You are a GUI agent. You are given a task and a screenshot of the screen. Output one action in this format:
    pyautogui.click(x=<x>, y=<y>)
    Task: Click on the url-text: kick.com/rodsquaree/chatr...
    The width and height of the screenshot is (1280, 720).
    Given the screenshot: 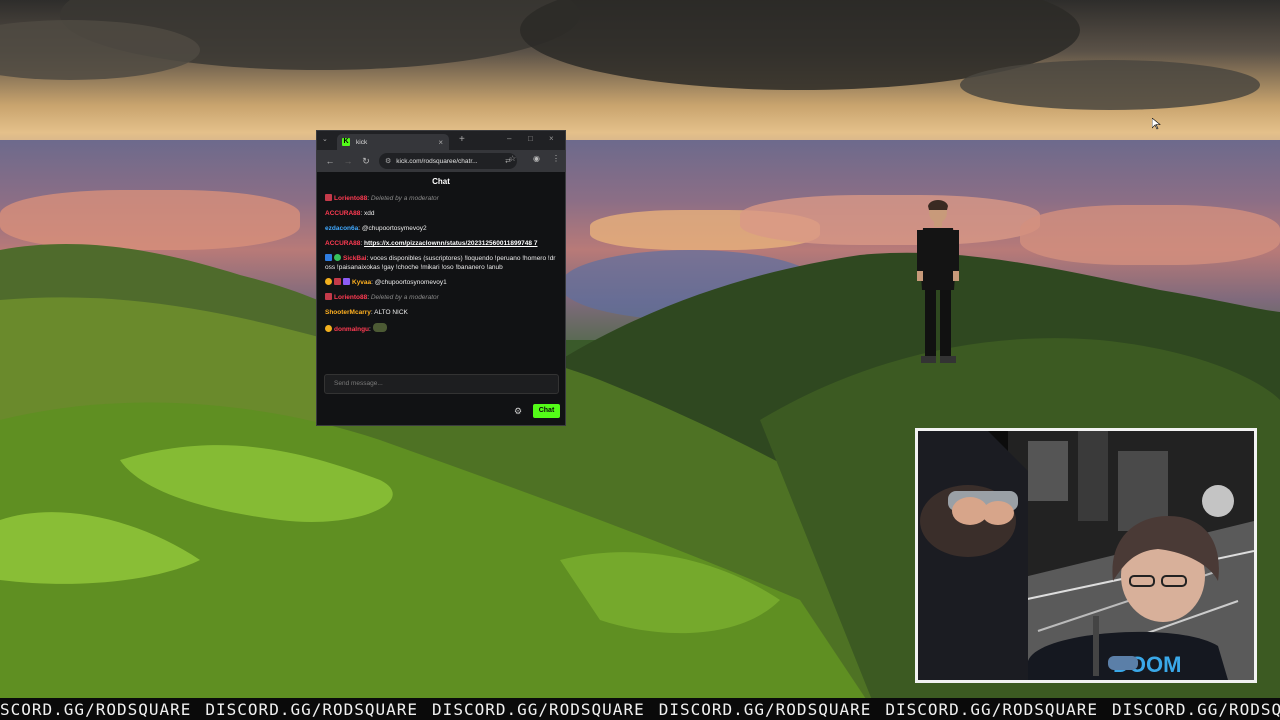 What is the action you would take?
    pyautogui.click(x=437, y=161)
    